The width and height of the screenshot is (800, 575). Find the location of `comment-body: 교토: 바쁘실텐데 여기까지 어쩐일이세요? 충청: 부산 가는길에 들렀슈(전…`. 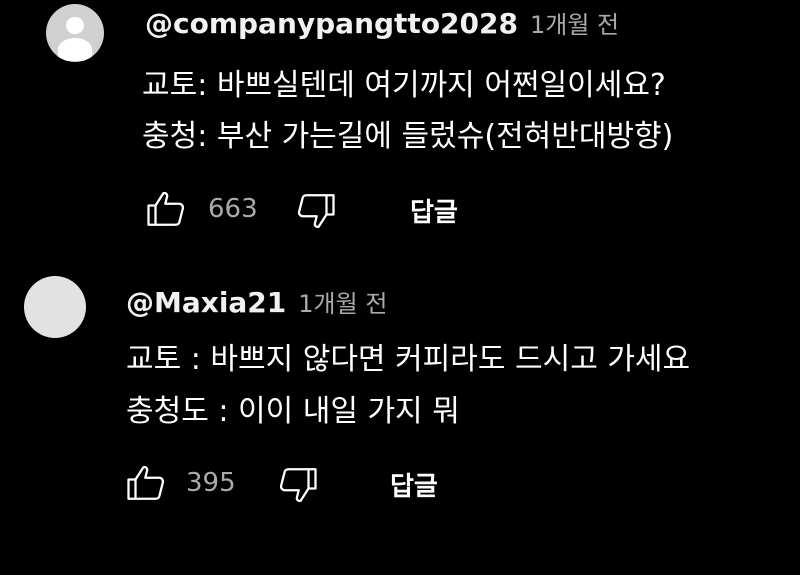

comment-body: 교토: 바쁘실텐데 여기까지 어쩐일이세요? 충청: 부산 가는길에 들렀슈(전… is located at coordinates (407, 111).